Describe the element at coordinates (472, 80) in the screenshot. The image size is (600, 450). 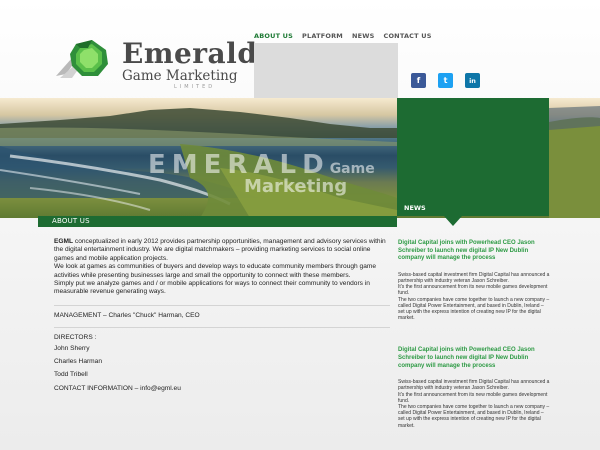
I see `linkedin-icon: in` at that location.